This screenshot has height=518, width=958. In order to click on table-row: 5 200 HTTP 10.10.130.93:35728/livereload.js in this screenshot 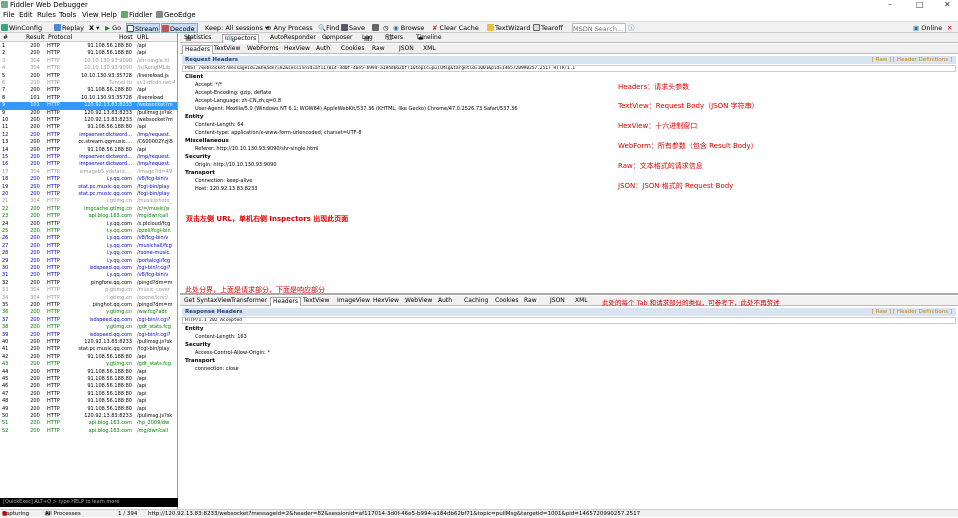, I will do `click(88, 76)`.